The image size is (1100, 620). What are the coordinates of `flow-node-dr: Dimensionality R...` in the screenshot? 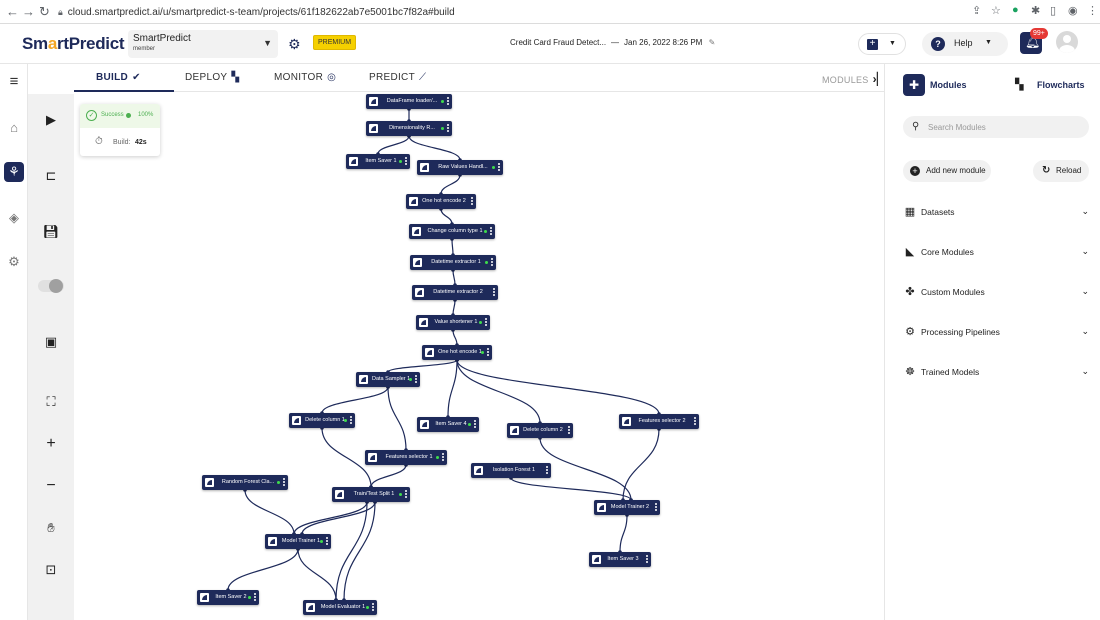 It's located at (409, 128).